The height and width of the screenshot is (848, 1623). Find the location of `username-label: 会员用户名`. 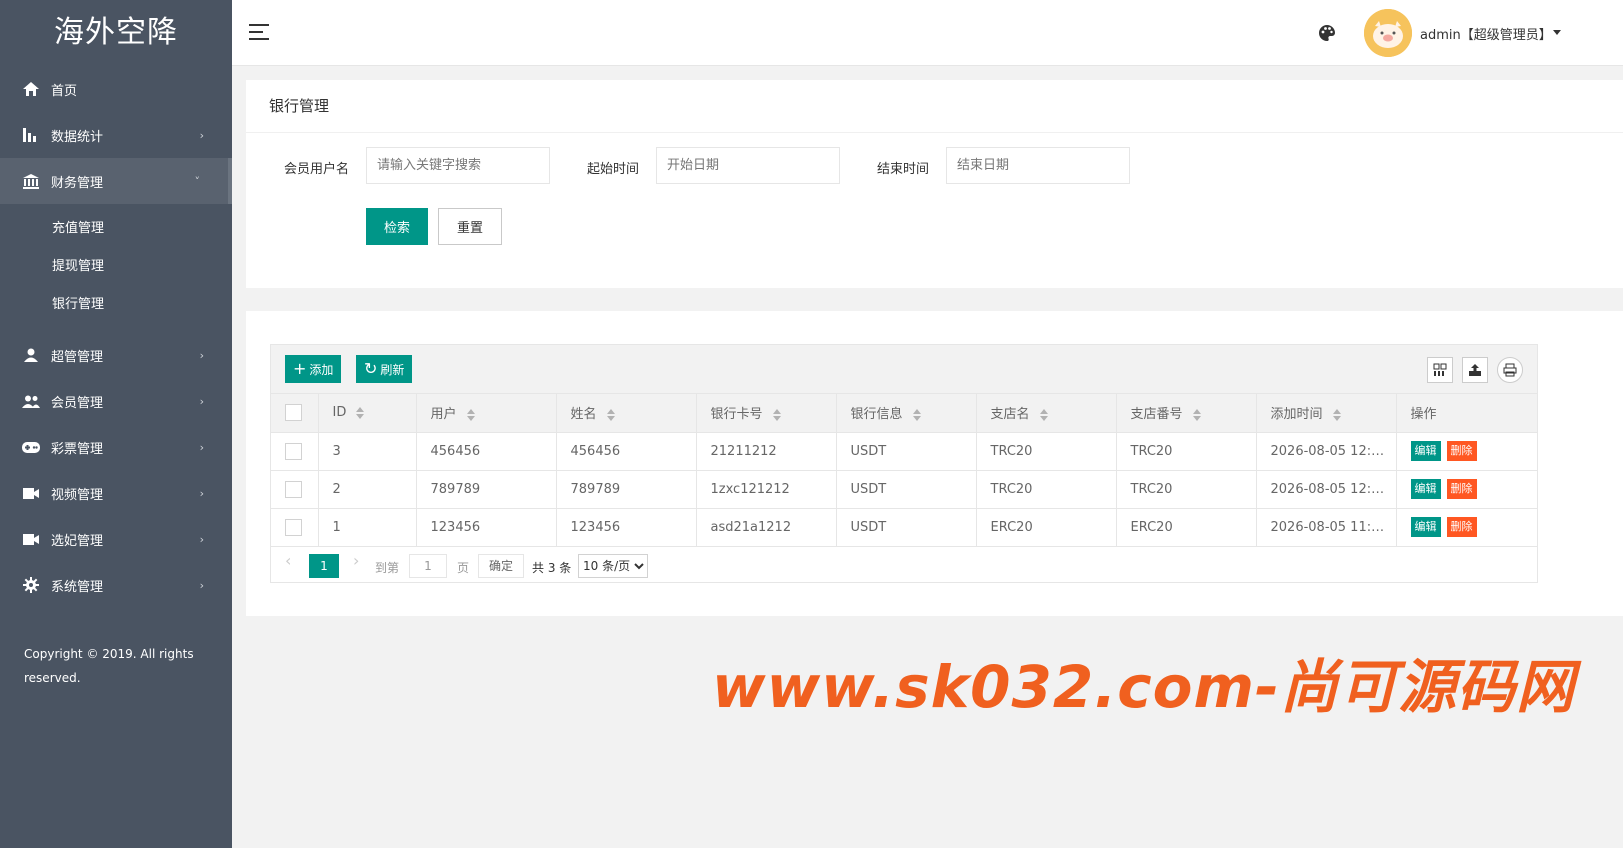

username-label: 会员用户名 is located at coordinates (317, 169).